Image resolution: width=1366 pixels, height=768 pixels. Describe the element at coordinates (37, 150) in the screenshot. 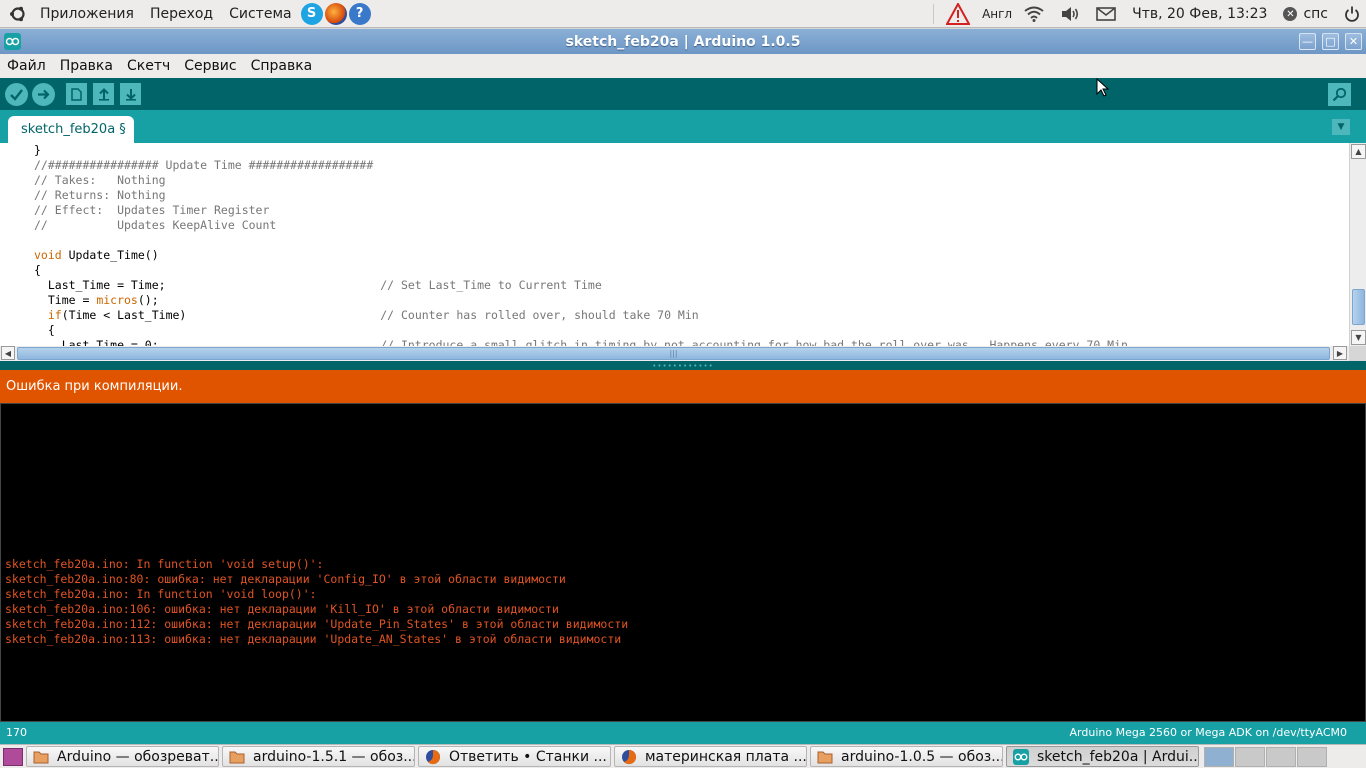

I see `code-line: }` at that location.